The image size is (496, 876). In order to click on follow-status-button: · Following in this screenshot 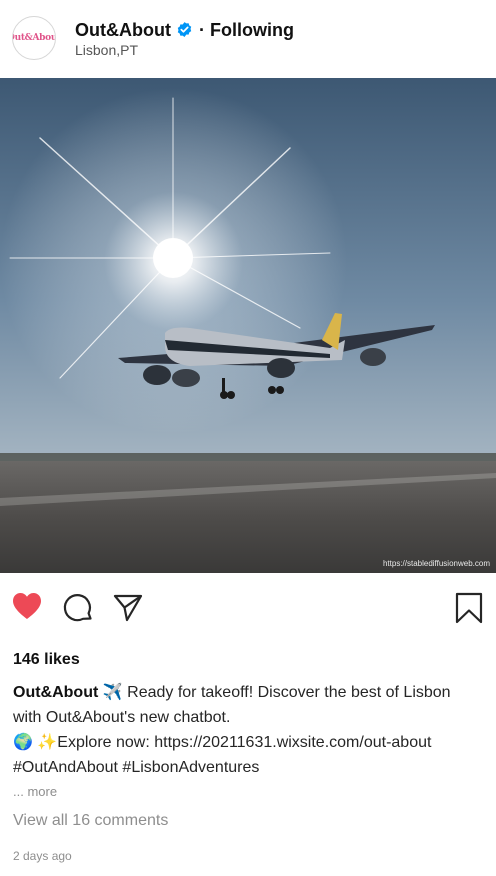, I will do `click(246, 30)`.